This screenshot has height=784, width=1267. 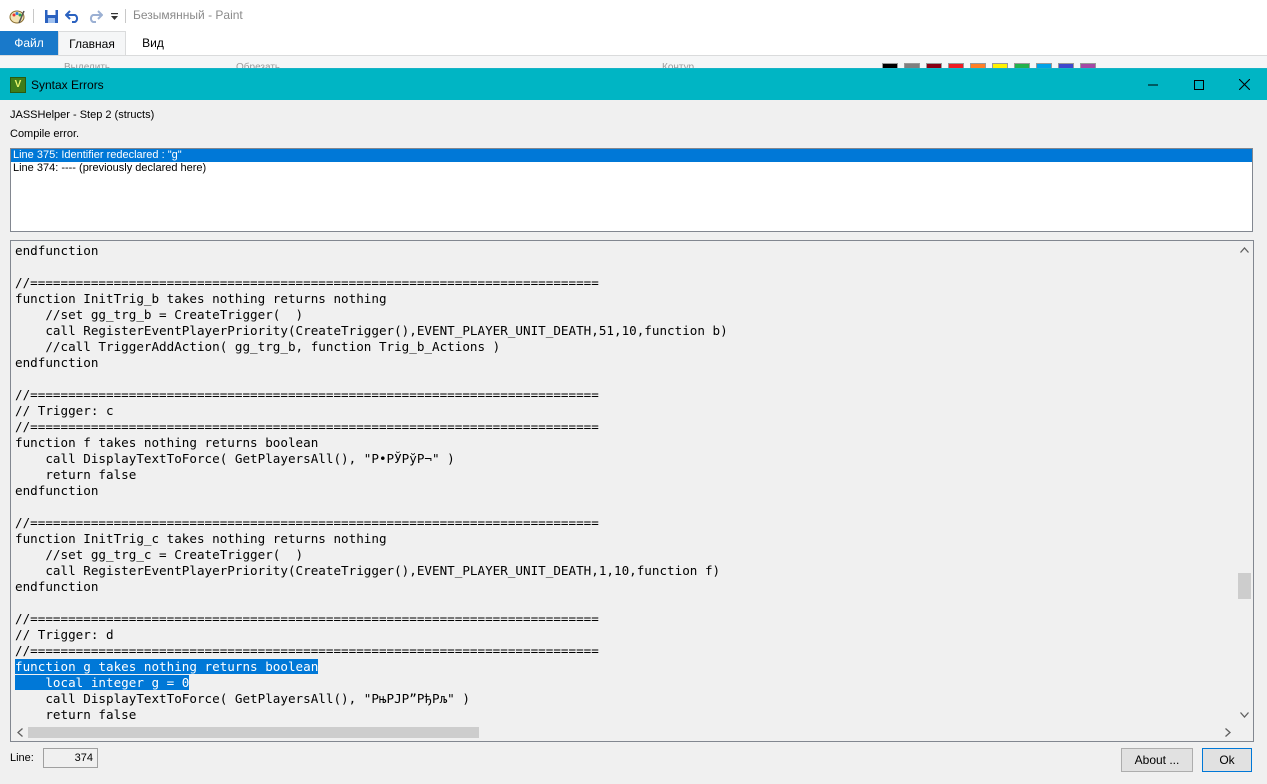 What do you see at coordinates (64, 410) in the screenshot?
I see `code-line: // Trigger: c` at bounding box center [64, 410].